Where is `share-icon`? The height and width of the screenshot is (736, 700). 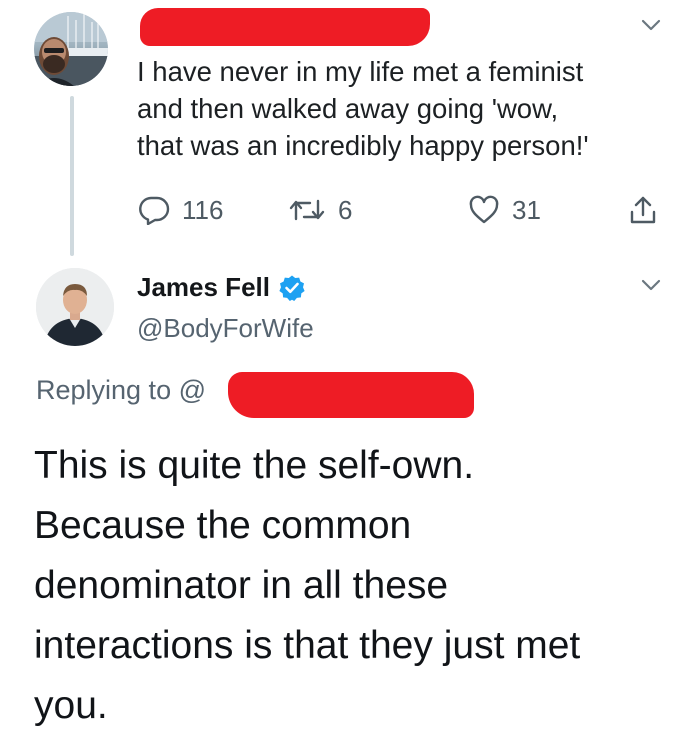 share-icon is located at coordinates (643, 210).